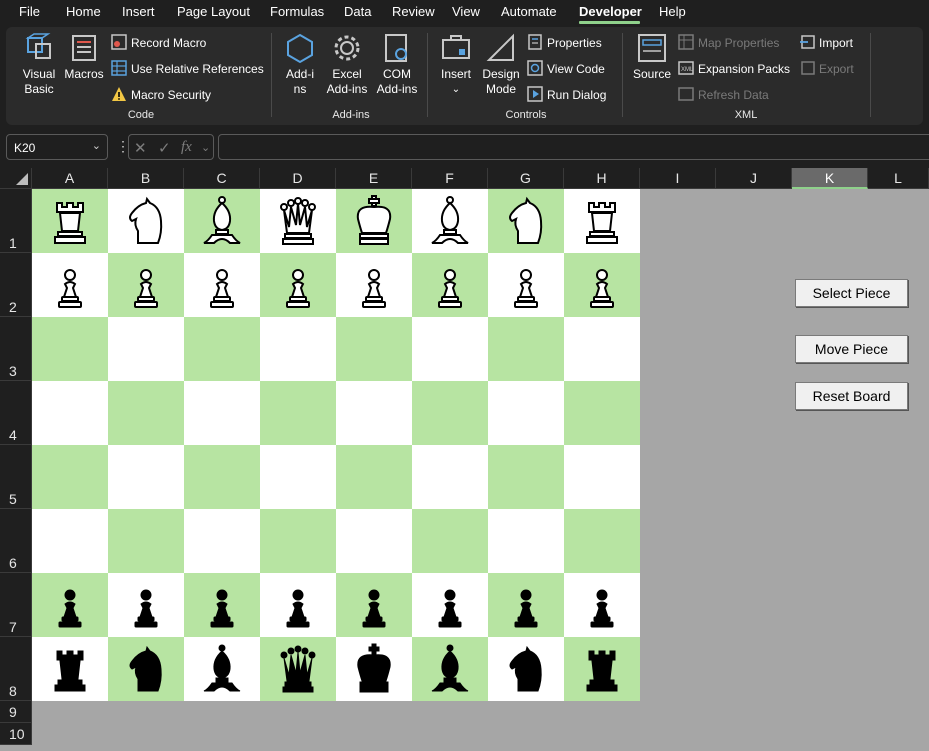  What do you see at coordinates (16, 285) in the screenshot?
I see `row-header-2: 2` at bounding box center [16, 285].